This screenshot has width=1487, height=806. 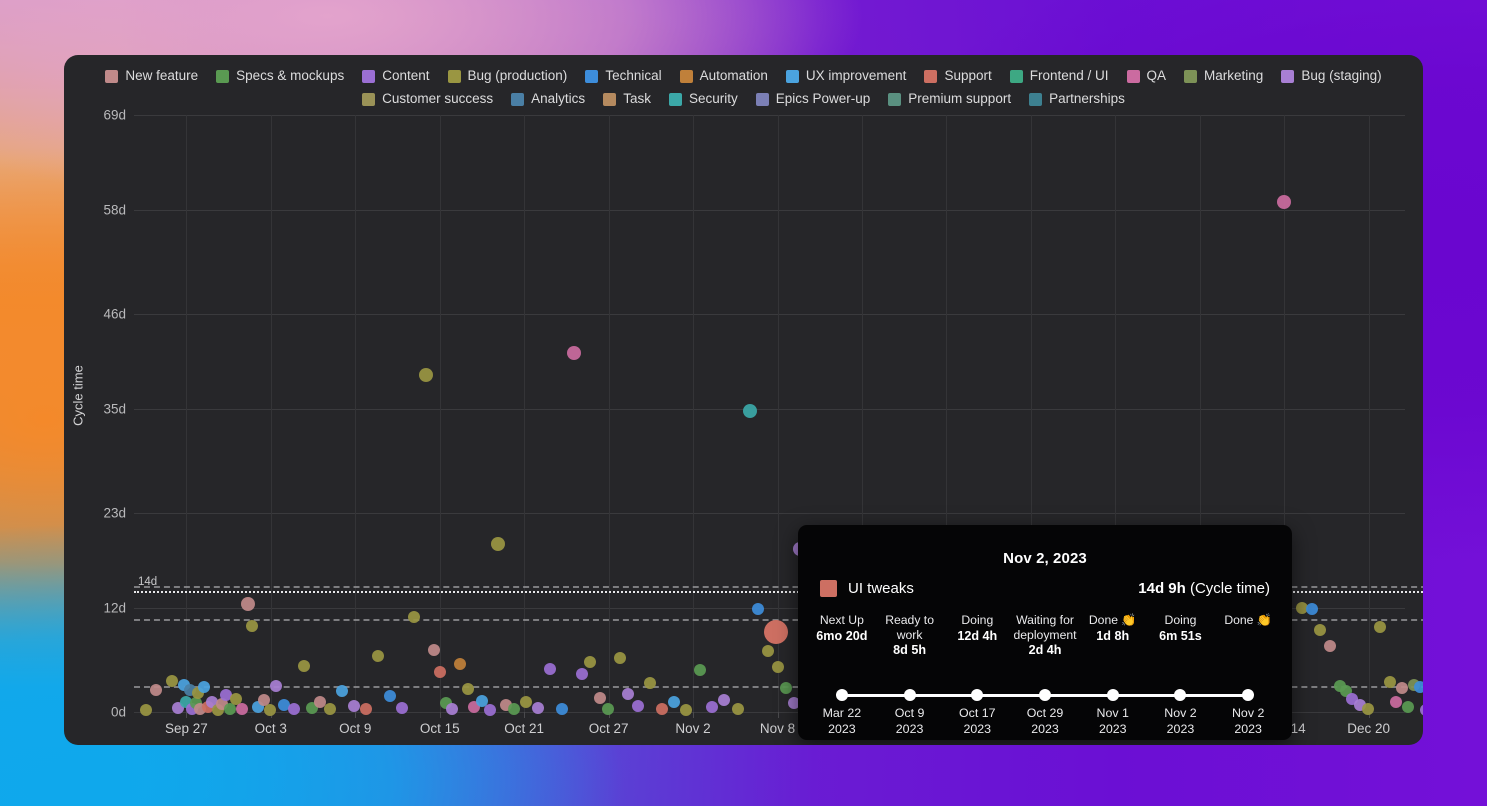 What do you see at coordinates (1369, 728) in the screenshot?
I see `x-axis-tick: Dec 20` at bounding box center [1369, 728].